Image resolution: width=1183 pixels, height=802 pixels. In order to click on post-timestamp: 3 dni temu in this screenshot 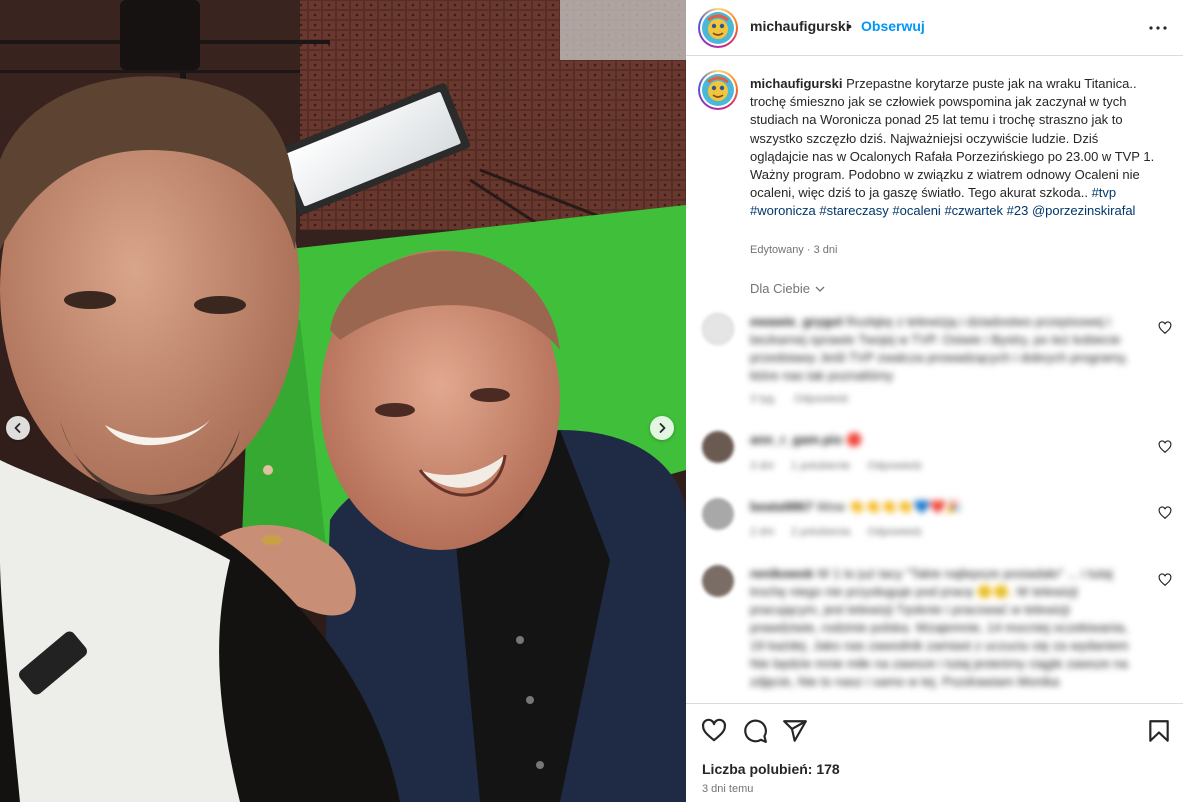, I will do `click(727, 789)`.